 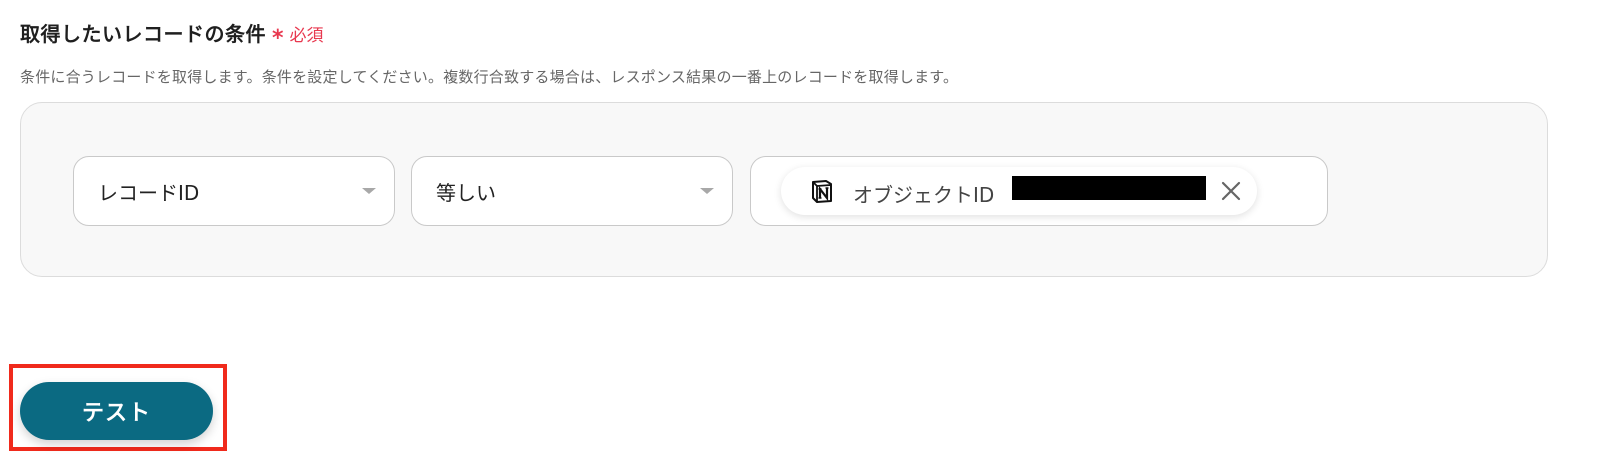 I want to click on required-asterisk: *, so click(x=278, y=38).